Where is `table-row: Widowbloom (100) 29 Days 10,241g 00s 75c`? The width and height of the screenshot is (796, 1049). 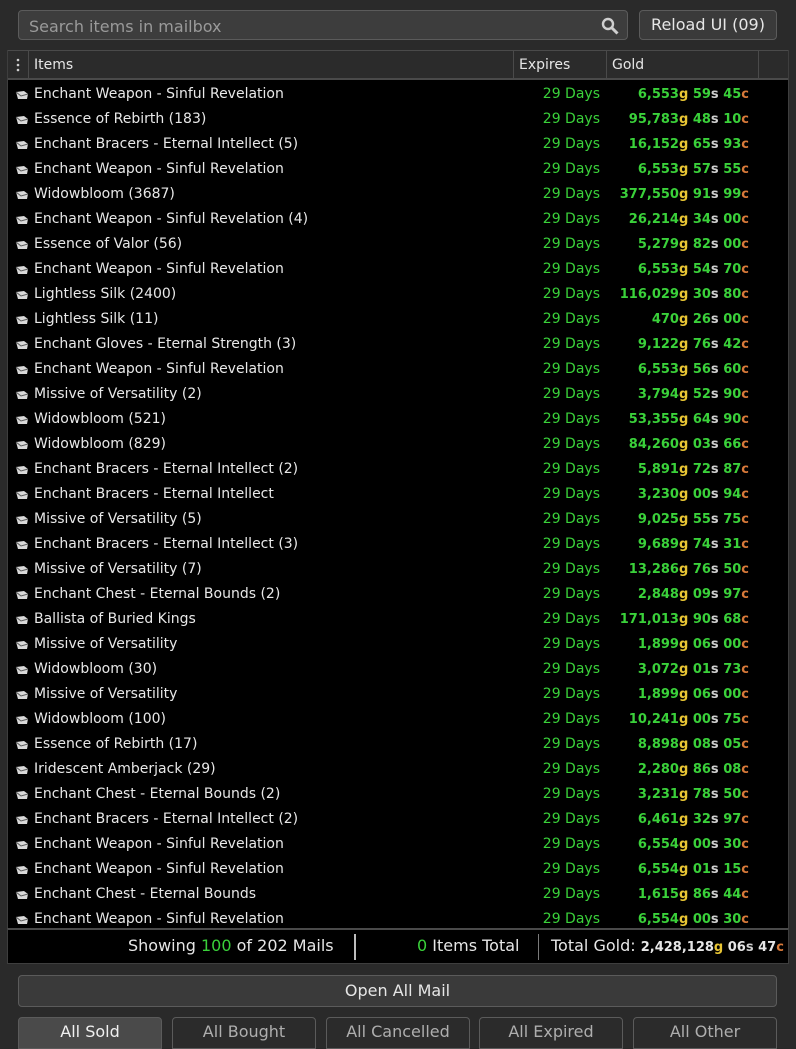 table-row: Widowbloom (100) 29 Days 10,241g 00s 75c is located at coordinates (398, 719).